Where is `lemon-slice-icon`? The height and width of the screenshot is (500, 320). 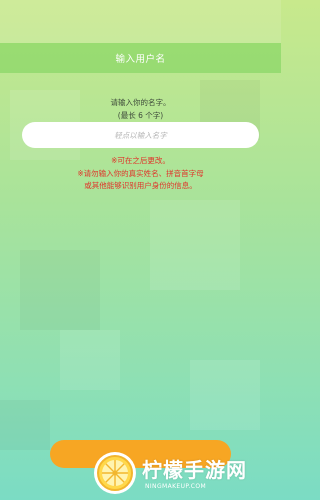 lemon-slice-icon is located at coordinates (115, 473).